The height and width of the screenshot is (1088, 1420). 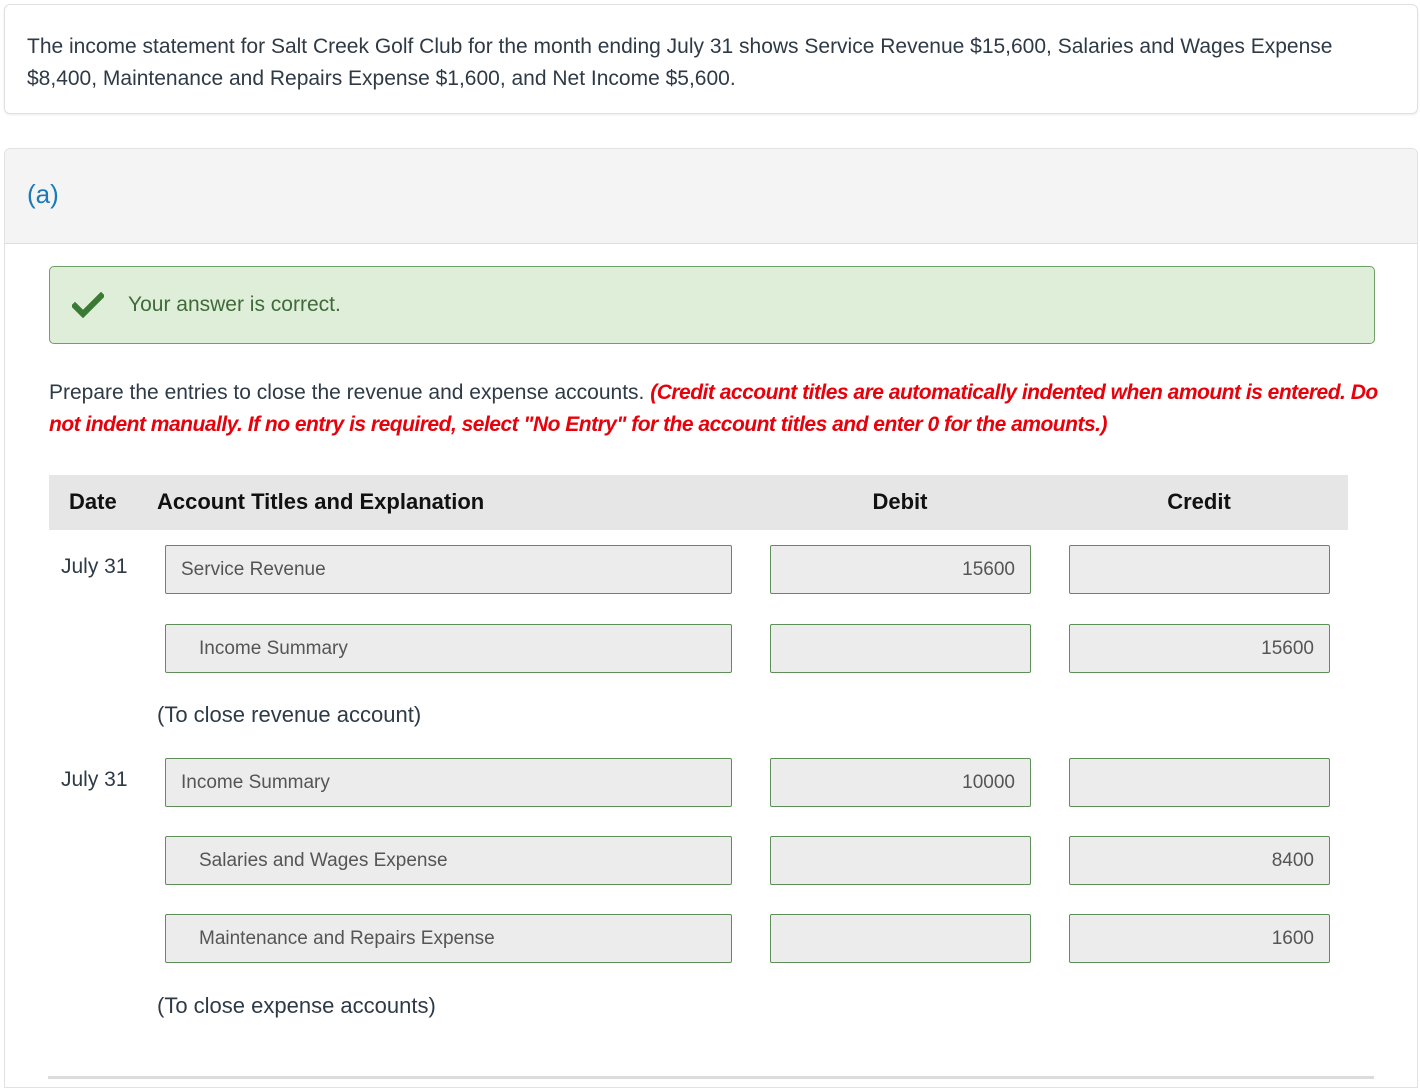 What do you see at coordinates (448, 569) in the screenshot?
I see `account-title-input: Service Revenue` at bounding box center [448, 569].